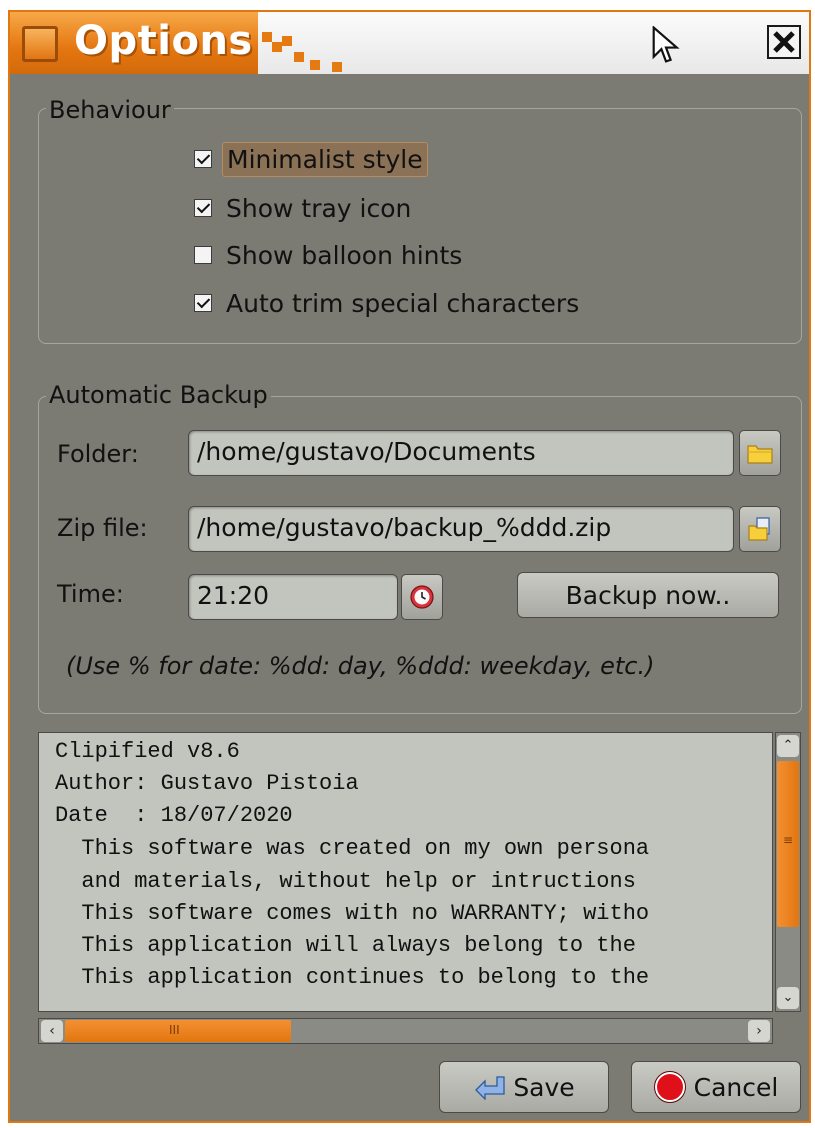 The height and width of the screenshot is (1128, 815). What do you see at coordinates (52, 1031) in the screenshot?
I see `scroll-left-button: ‹` at bounding box center [52, 1031].